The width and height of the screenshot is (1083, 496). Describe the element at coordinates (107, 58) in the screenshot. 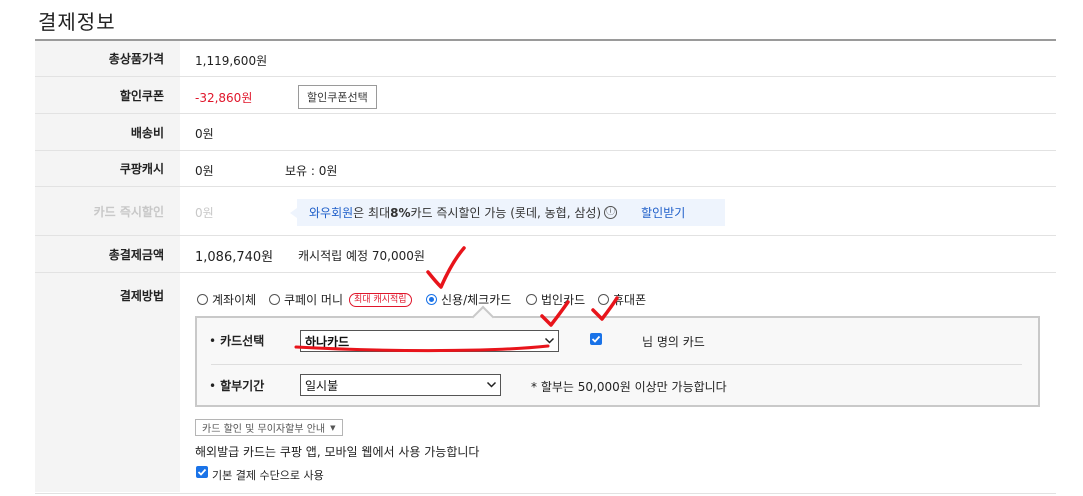

I see `total-price-label: 총상품가격` at that location.